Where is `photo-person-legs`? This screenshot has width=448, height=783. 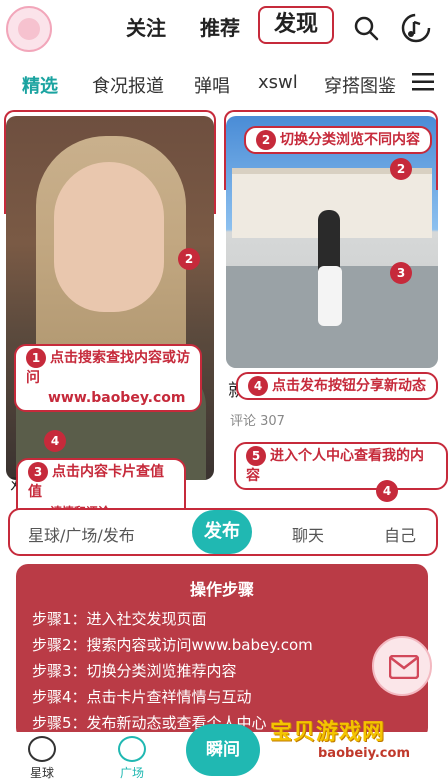
photo-person-legs is located at coordinates (330, 296).